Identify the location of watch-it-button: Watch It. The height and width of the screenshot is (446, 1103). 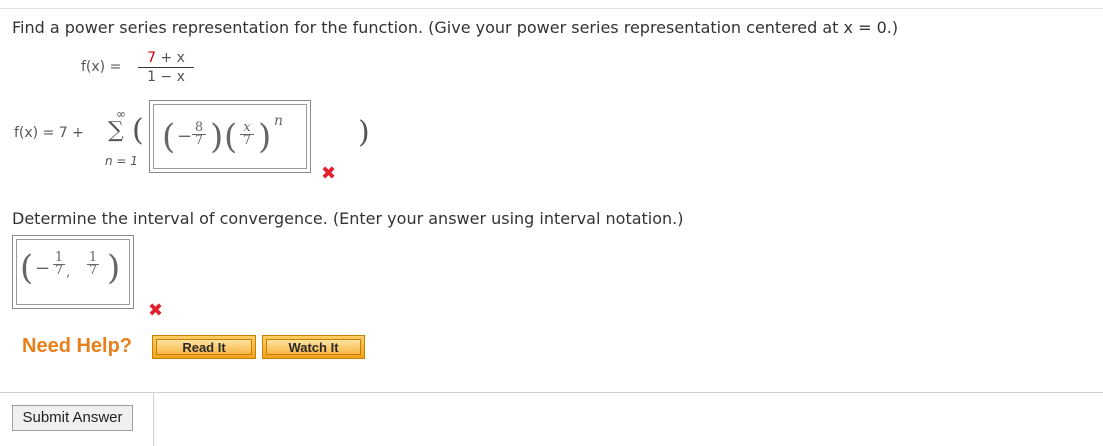
(313, 347).